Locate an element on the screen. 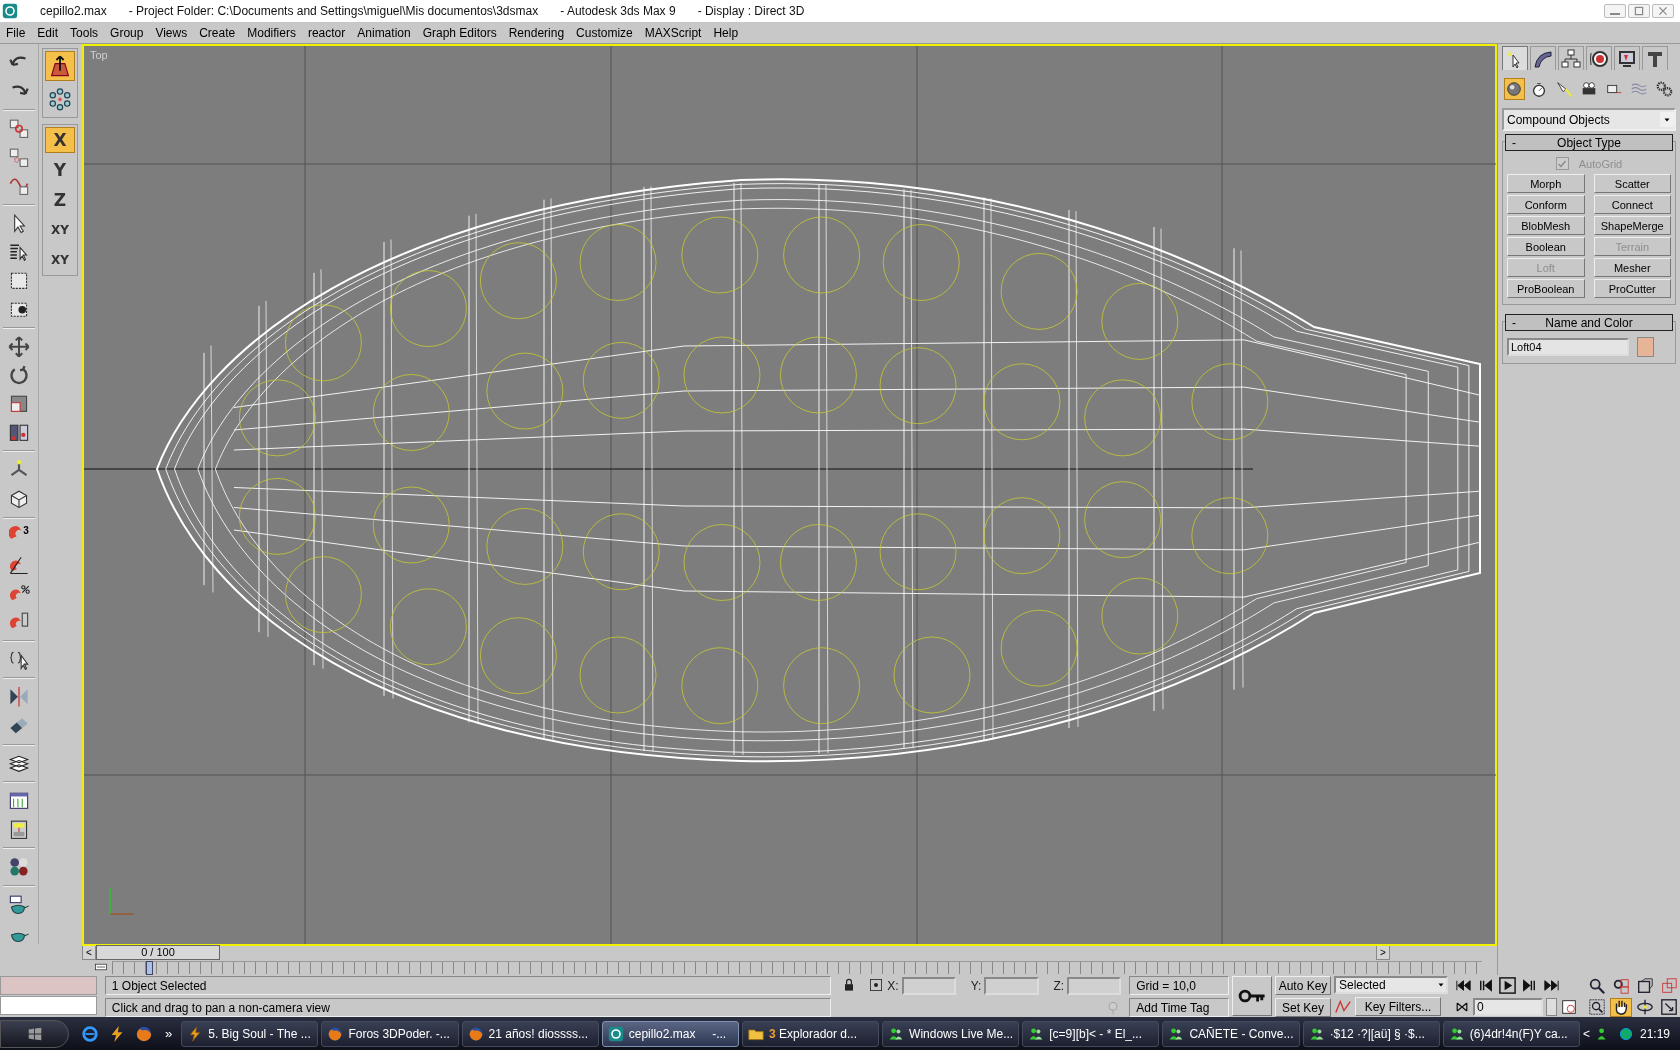 This screenshot has height=1050, width=1680. object-type-button: BlobMesh is located at coordinates (1546, 225).